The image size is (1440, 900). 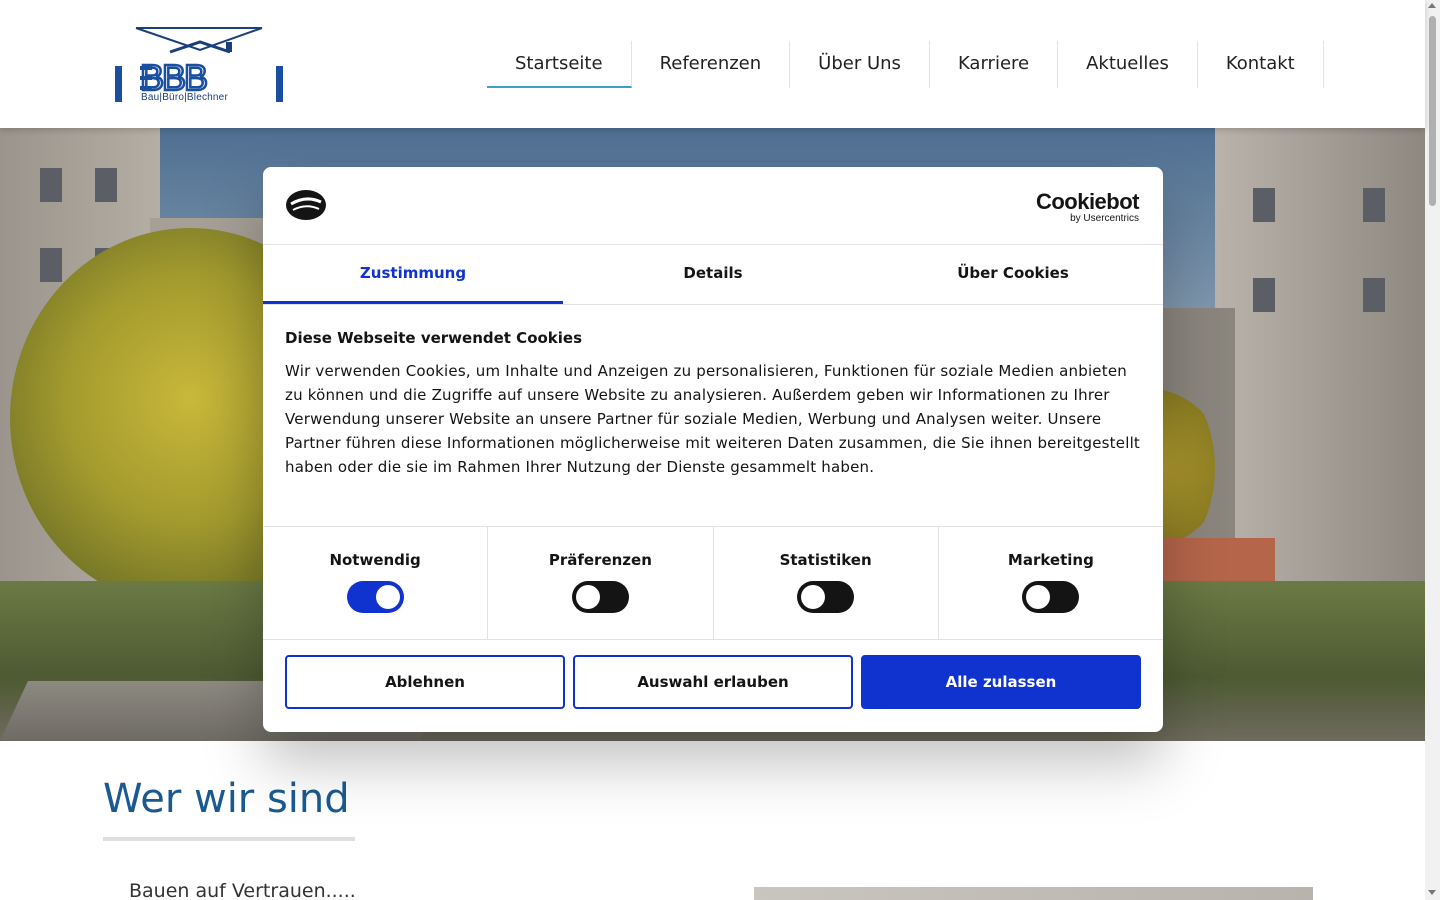 What do you see at coordinates (1013, 274) in the screenshot?
I see `tab-ueber-cookies: Über Cookies` at bounding box center [1013, 274].